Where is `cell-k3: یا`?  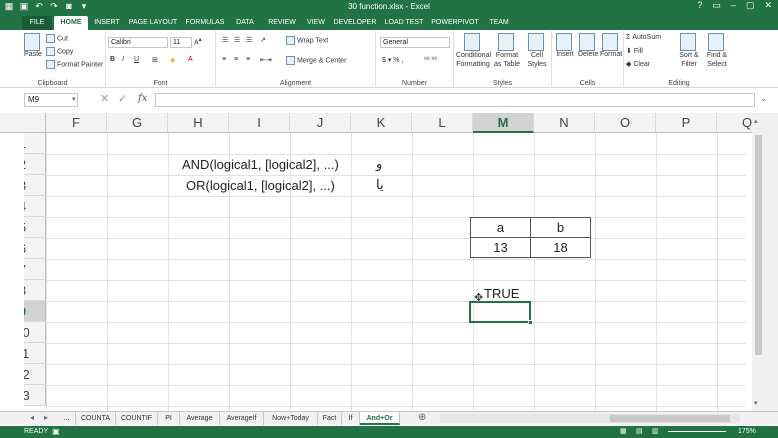
cell-k3: یا is located at coordinates (380, 185).